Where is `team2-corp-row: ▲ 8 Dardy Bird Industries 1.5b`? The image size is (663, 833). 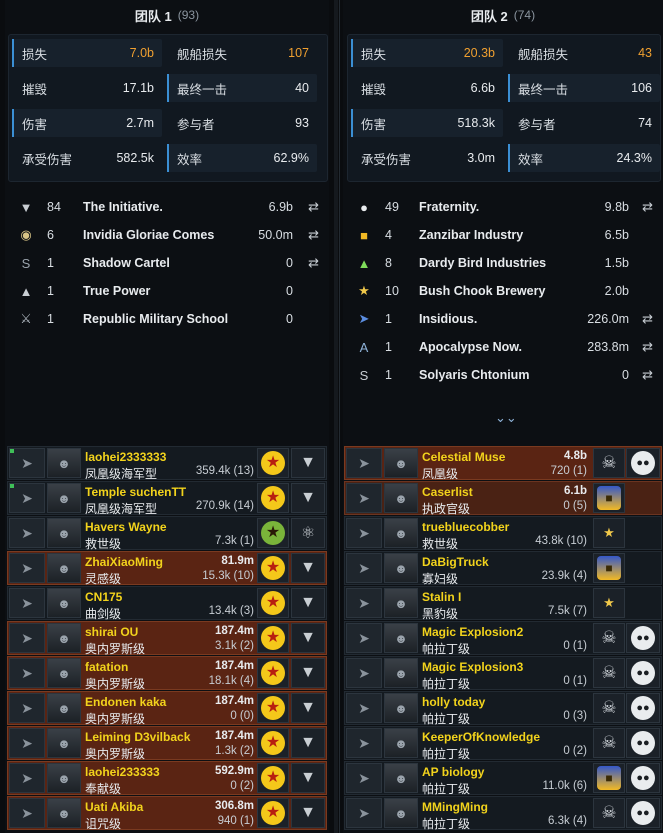
team2-corp-row: ▲ 8 Dardy Bird Industries 1.5b is located at coordinates (503, 263).